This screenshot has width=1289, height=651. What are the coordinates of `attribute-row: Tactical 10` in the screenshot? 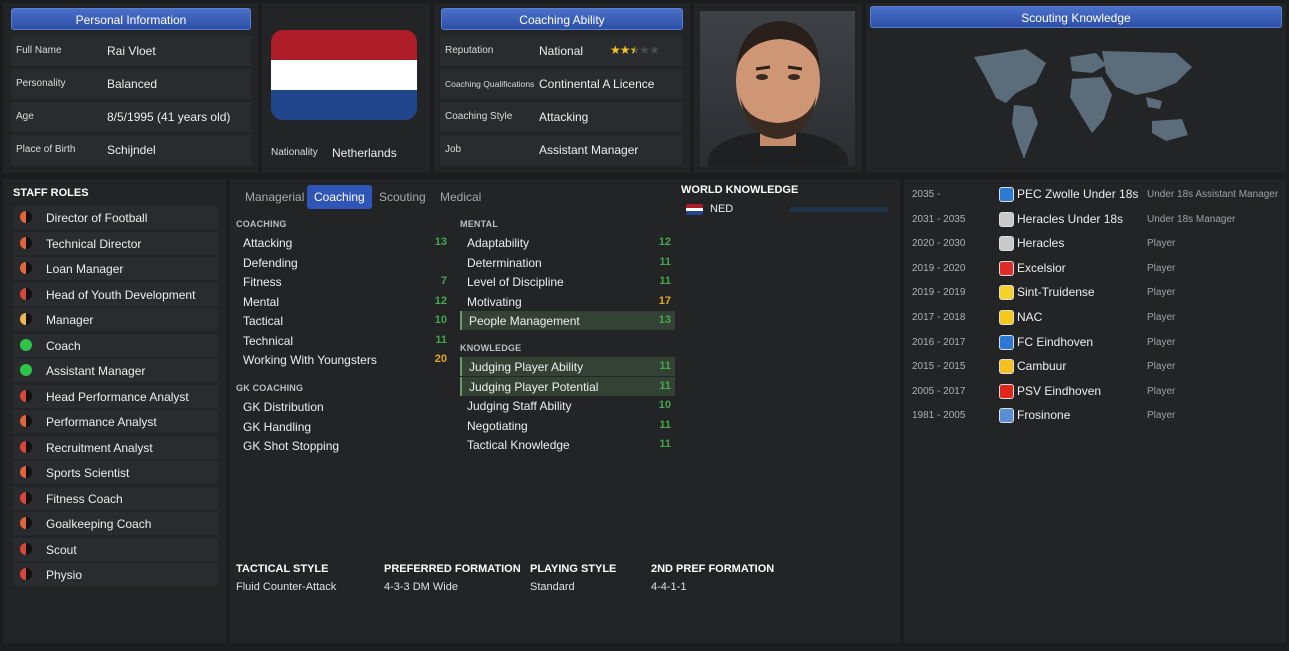 It's located at (343, 320).